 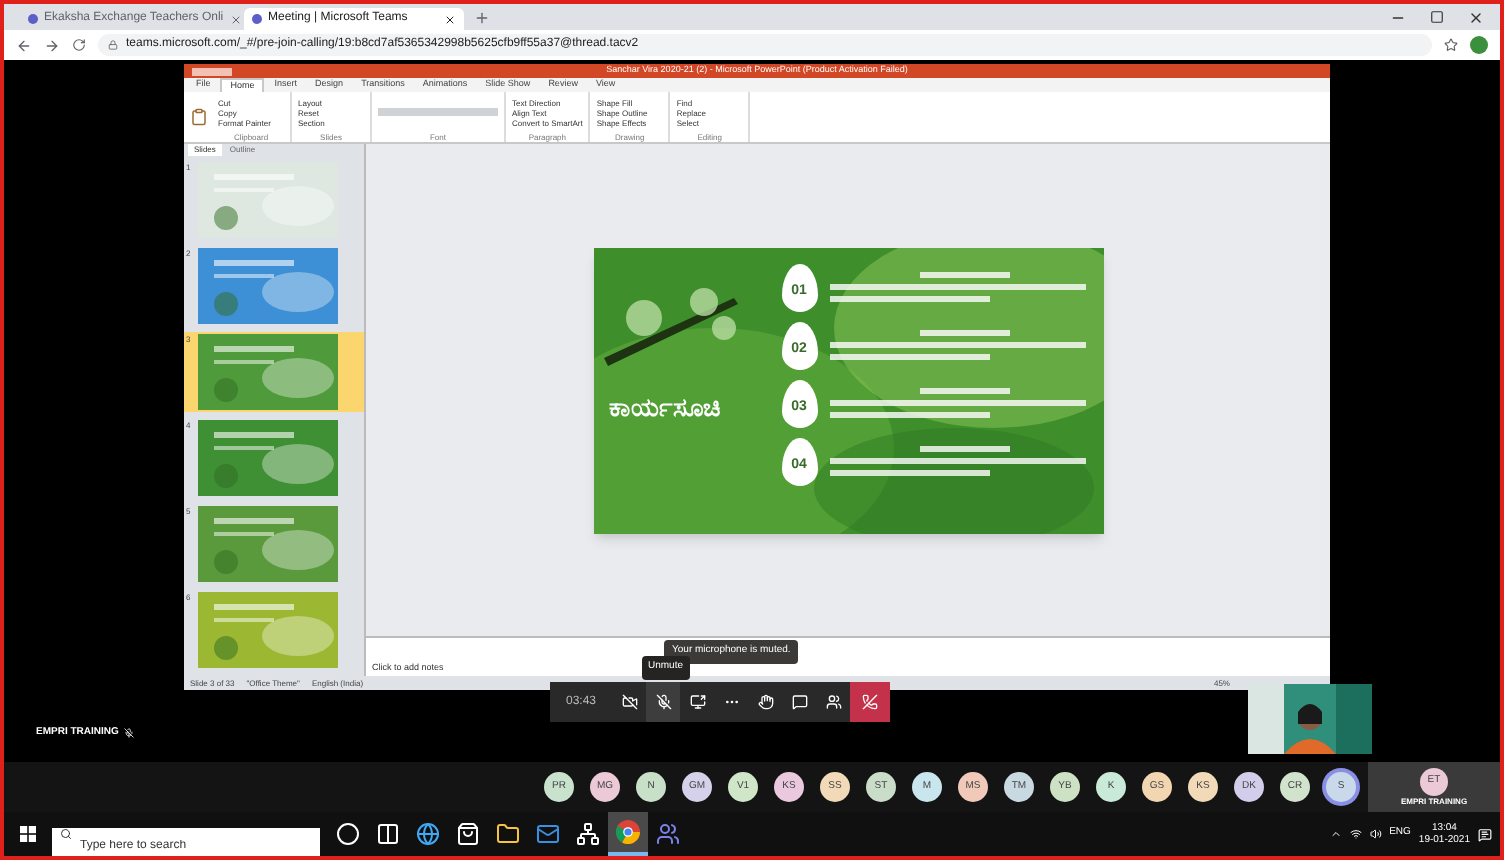 What do you see at coordinates (1451, 45) in the screenshot?
I see `bookmark-star-icon` at bounding box center [1451, 45].